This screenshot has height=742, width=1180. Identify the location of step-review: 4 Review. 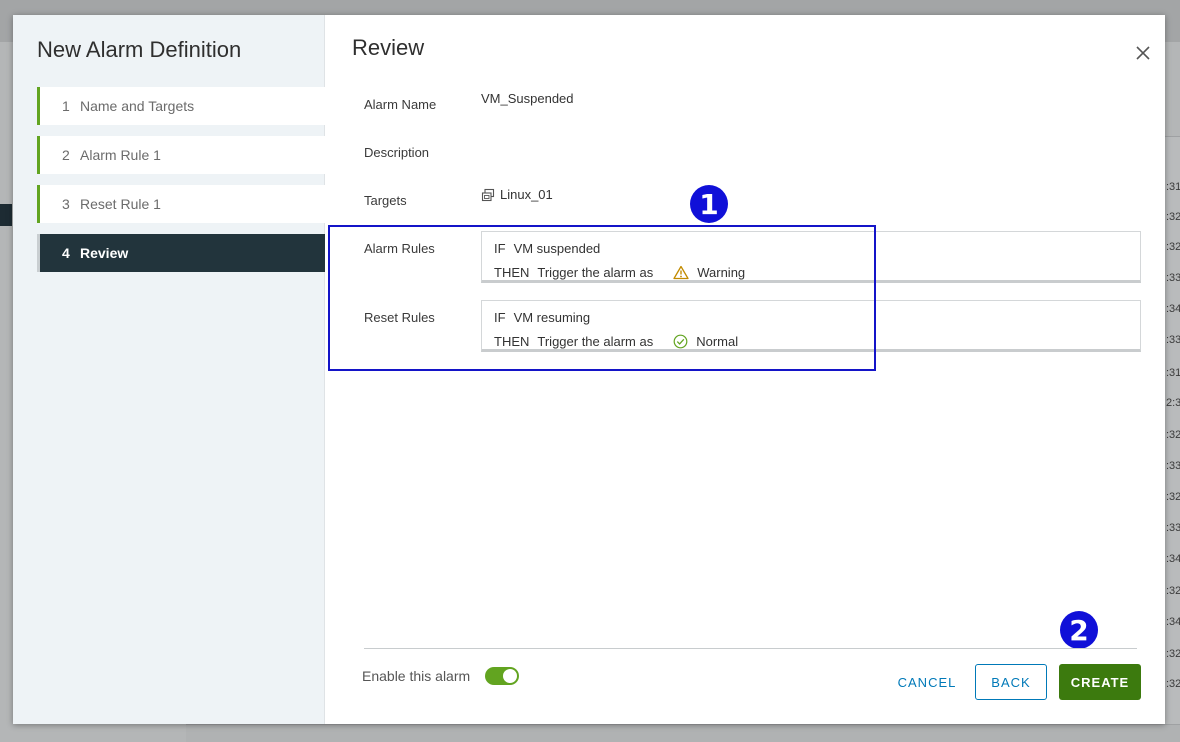
(181, 253).